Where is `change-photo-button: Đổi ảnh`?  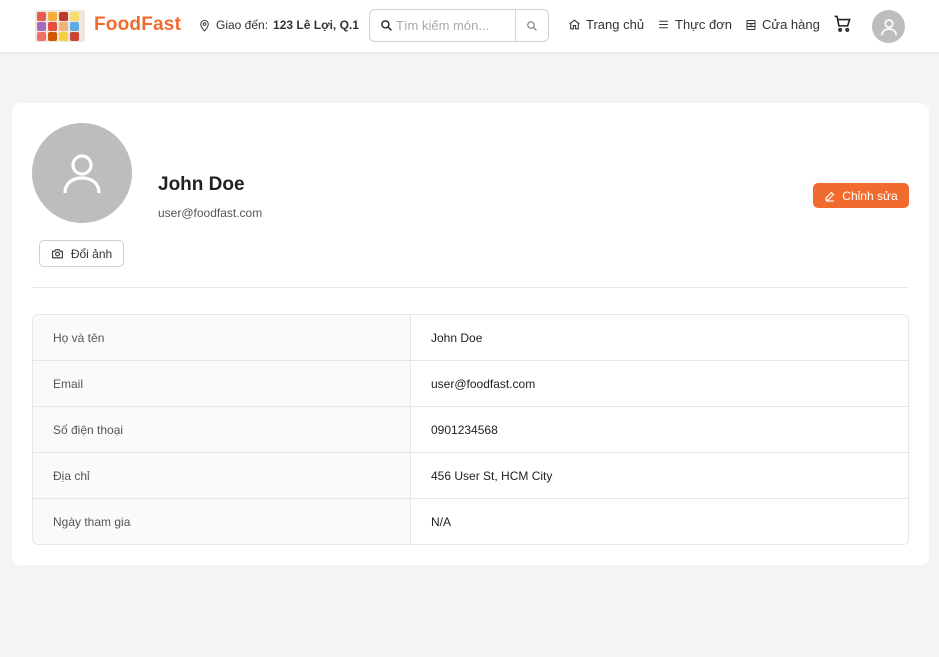 change-photo-button: Đổi ảnh is located at coordinates (81, 253).